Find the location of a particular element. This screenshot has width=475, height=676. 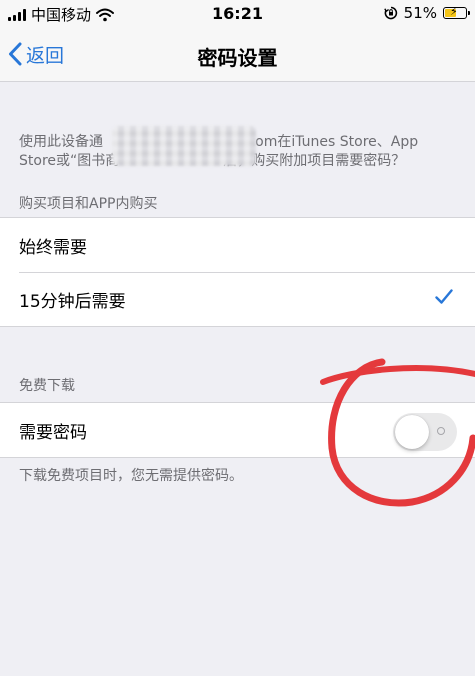

option-label: 15分钟后需要 is located at coordinates (72, 301).